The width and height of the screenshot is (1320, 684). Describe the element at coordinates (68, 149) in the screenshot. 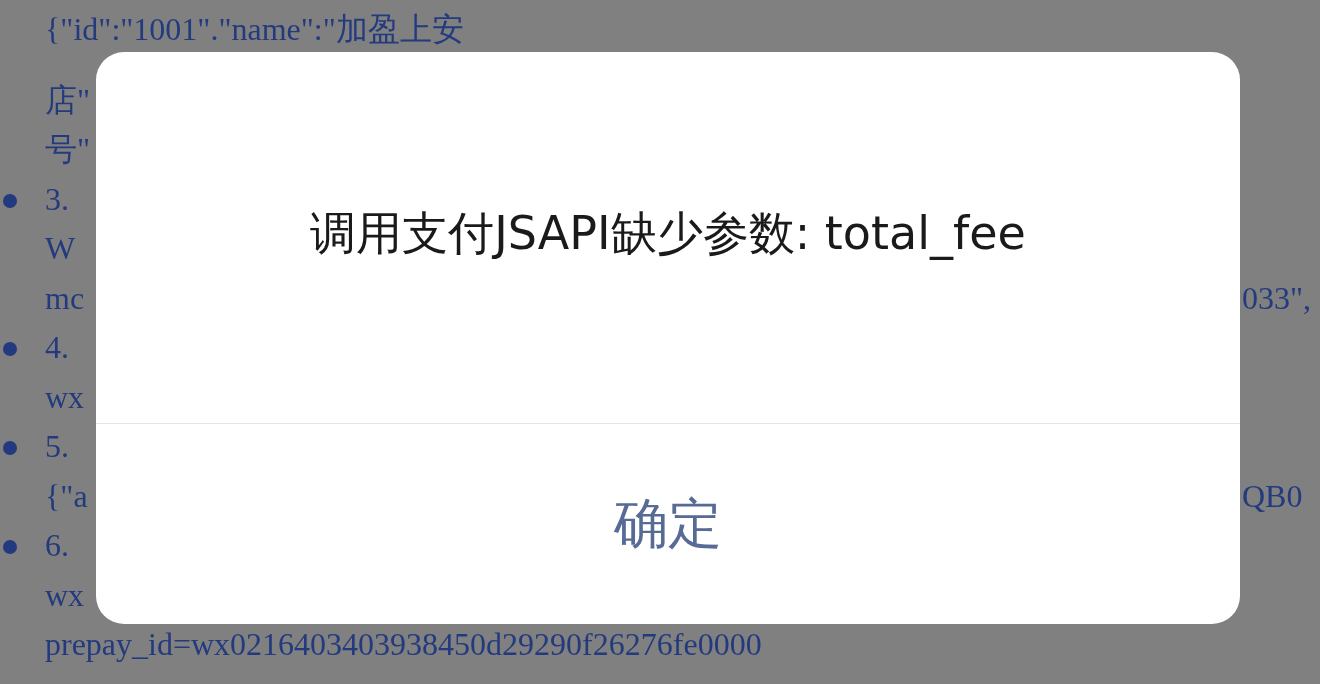

I see `list-text: 号"` at that location.